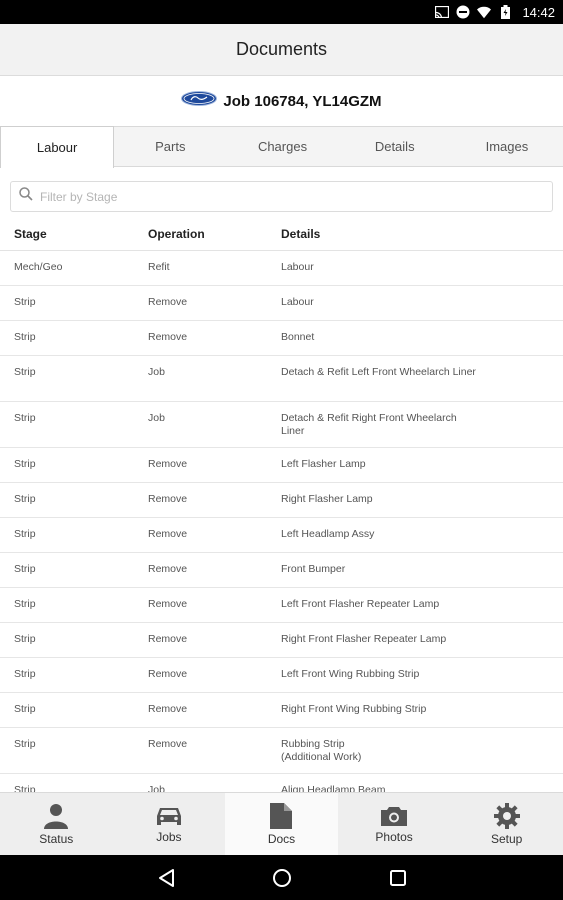 The image size is (563, 900). I want to click on tab-labour: Labour, so click(57, 147).